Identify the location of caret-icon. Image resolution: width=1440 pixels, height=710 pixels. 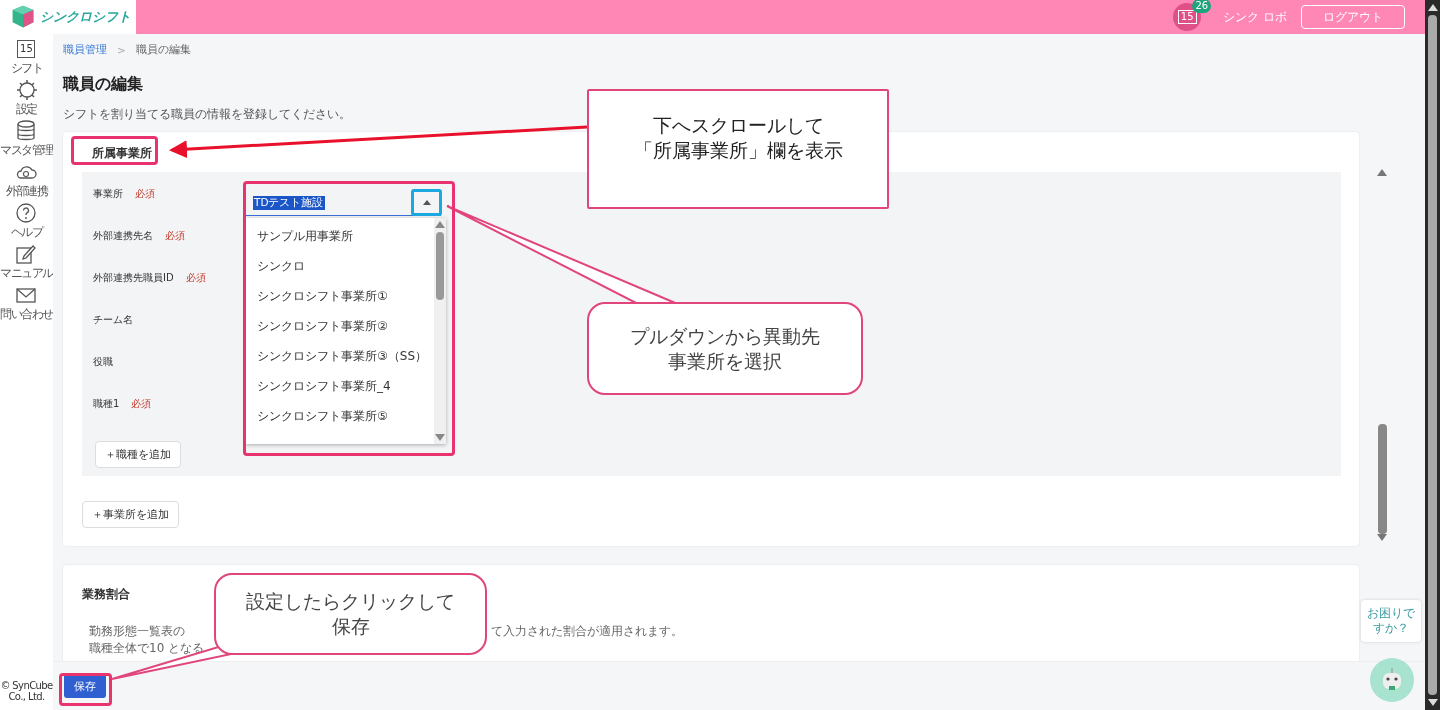
(427, 202).